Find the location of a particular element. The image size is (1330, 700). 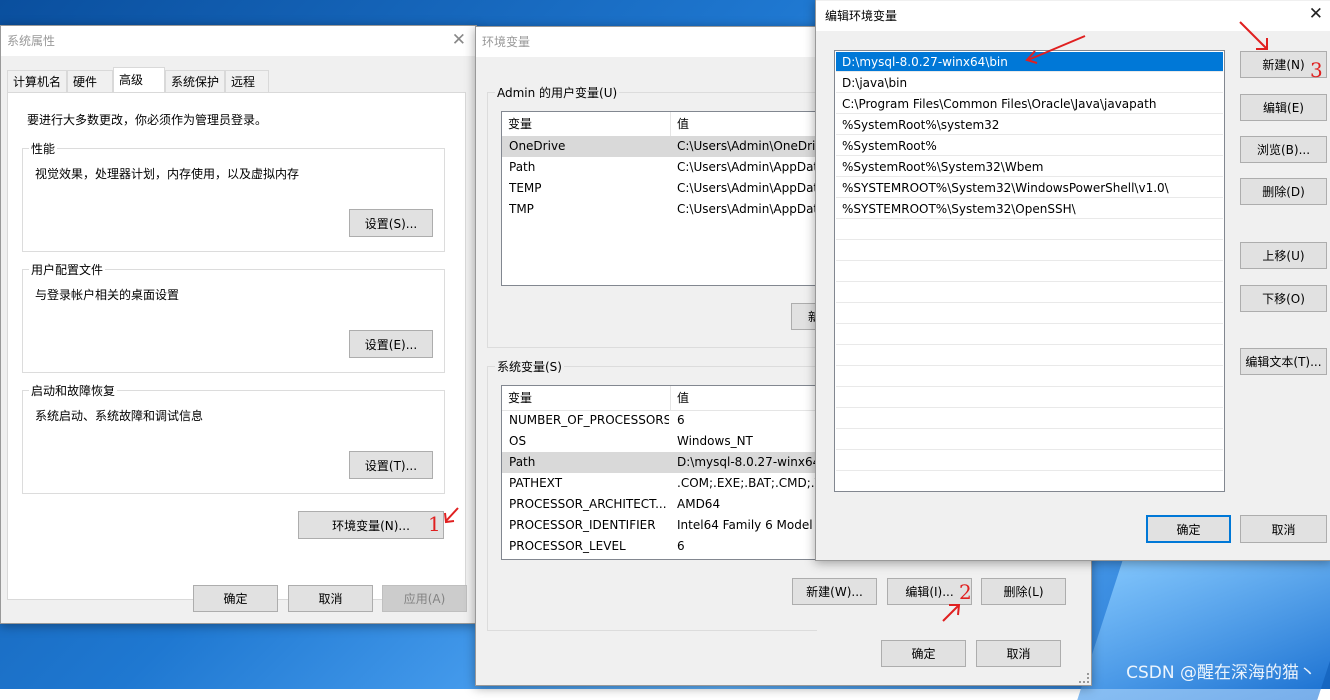

table-row: PROCESSOR_LEVEL 6 is located at coordinates (661, 546).